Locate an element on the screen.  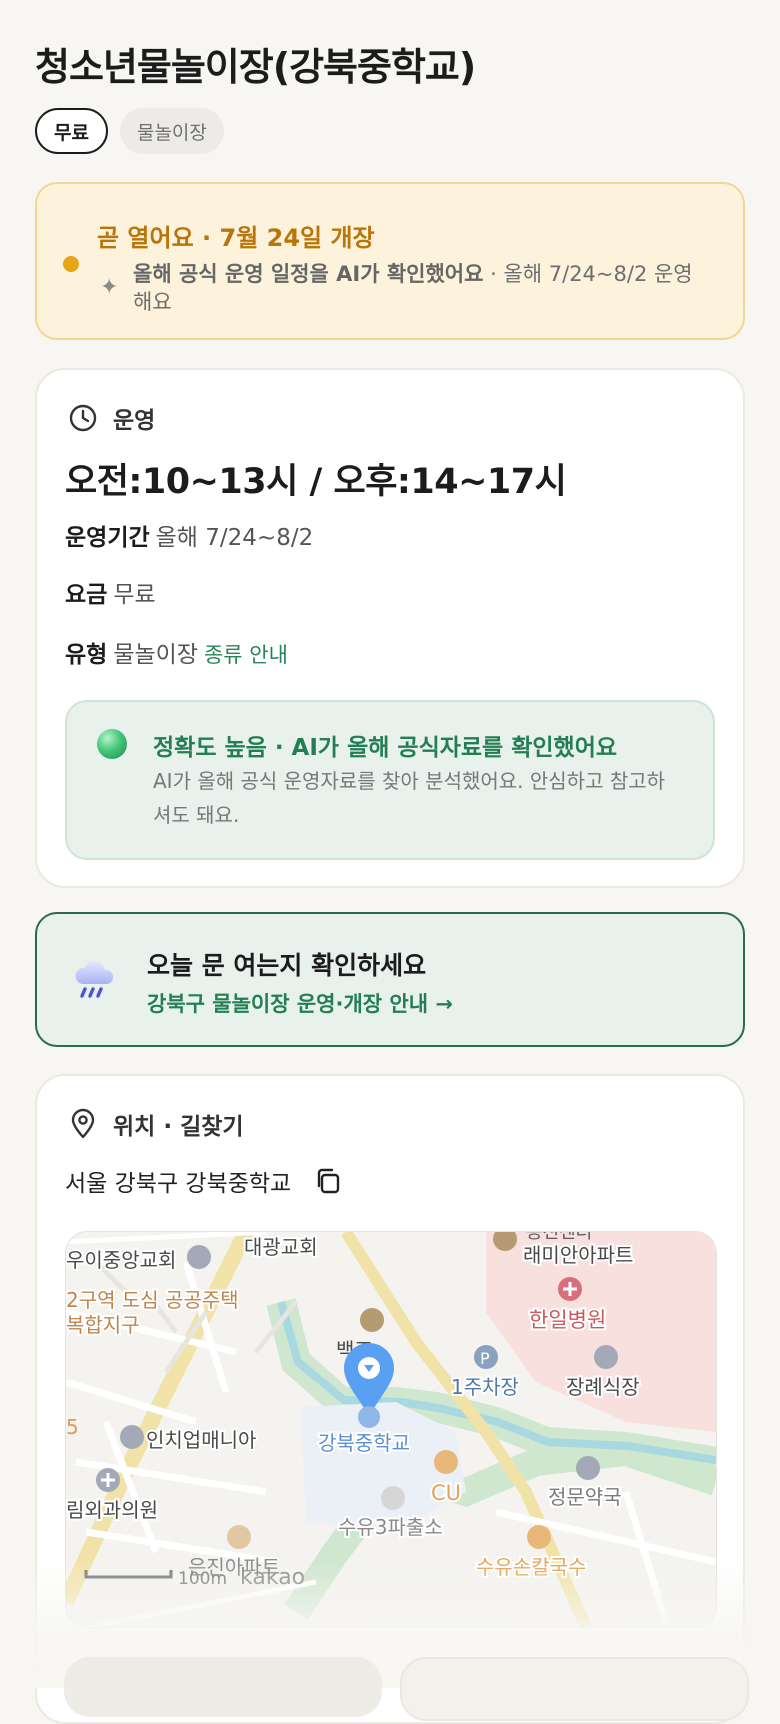
fee-chip: 무료 is located at coordinates (71, 131).